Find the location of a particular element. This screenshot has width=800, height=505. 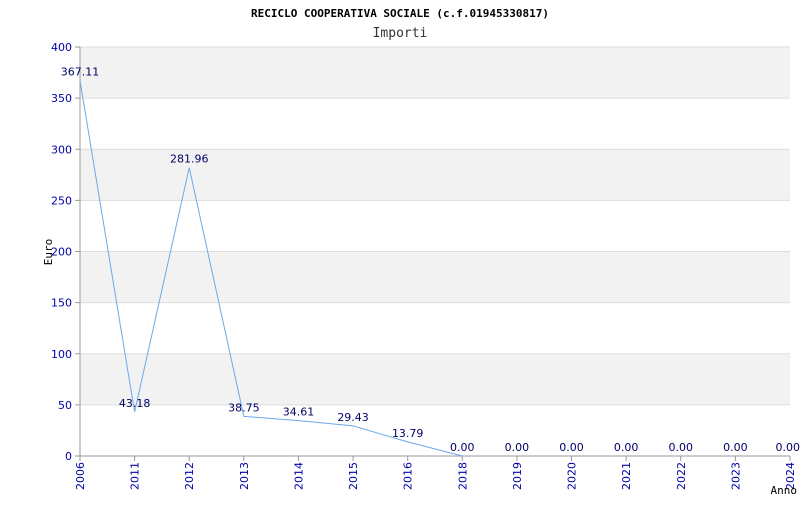

x-tick-label: 2023 is located at coordinates (735, 476).